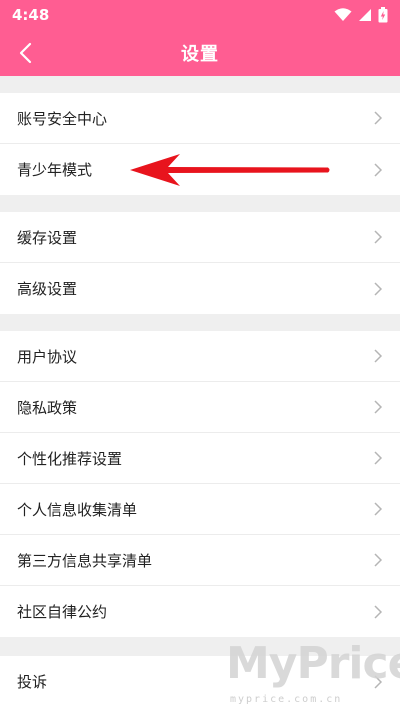 Image resolution: width=400 pixels, height=711 pixels. I want to click on settings-item-cache: 缓存设置, so click(200, 237).